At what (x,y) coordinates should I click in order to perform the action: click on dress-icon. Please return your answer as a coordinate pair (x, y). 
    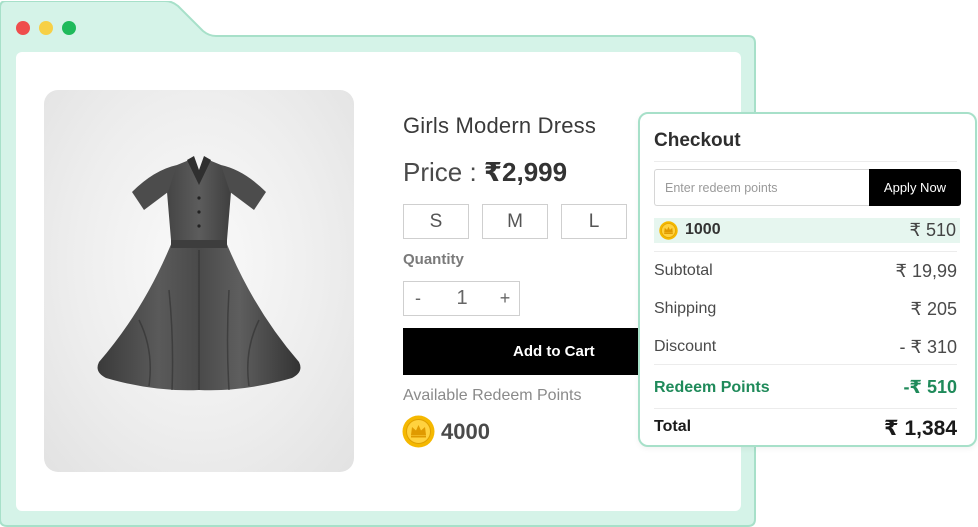
    Looking at the image, I should click on (199, 273).